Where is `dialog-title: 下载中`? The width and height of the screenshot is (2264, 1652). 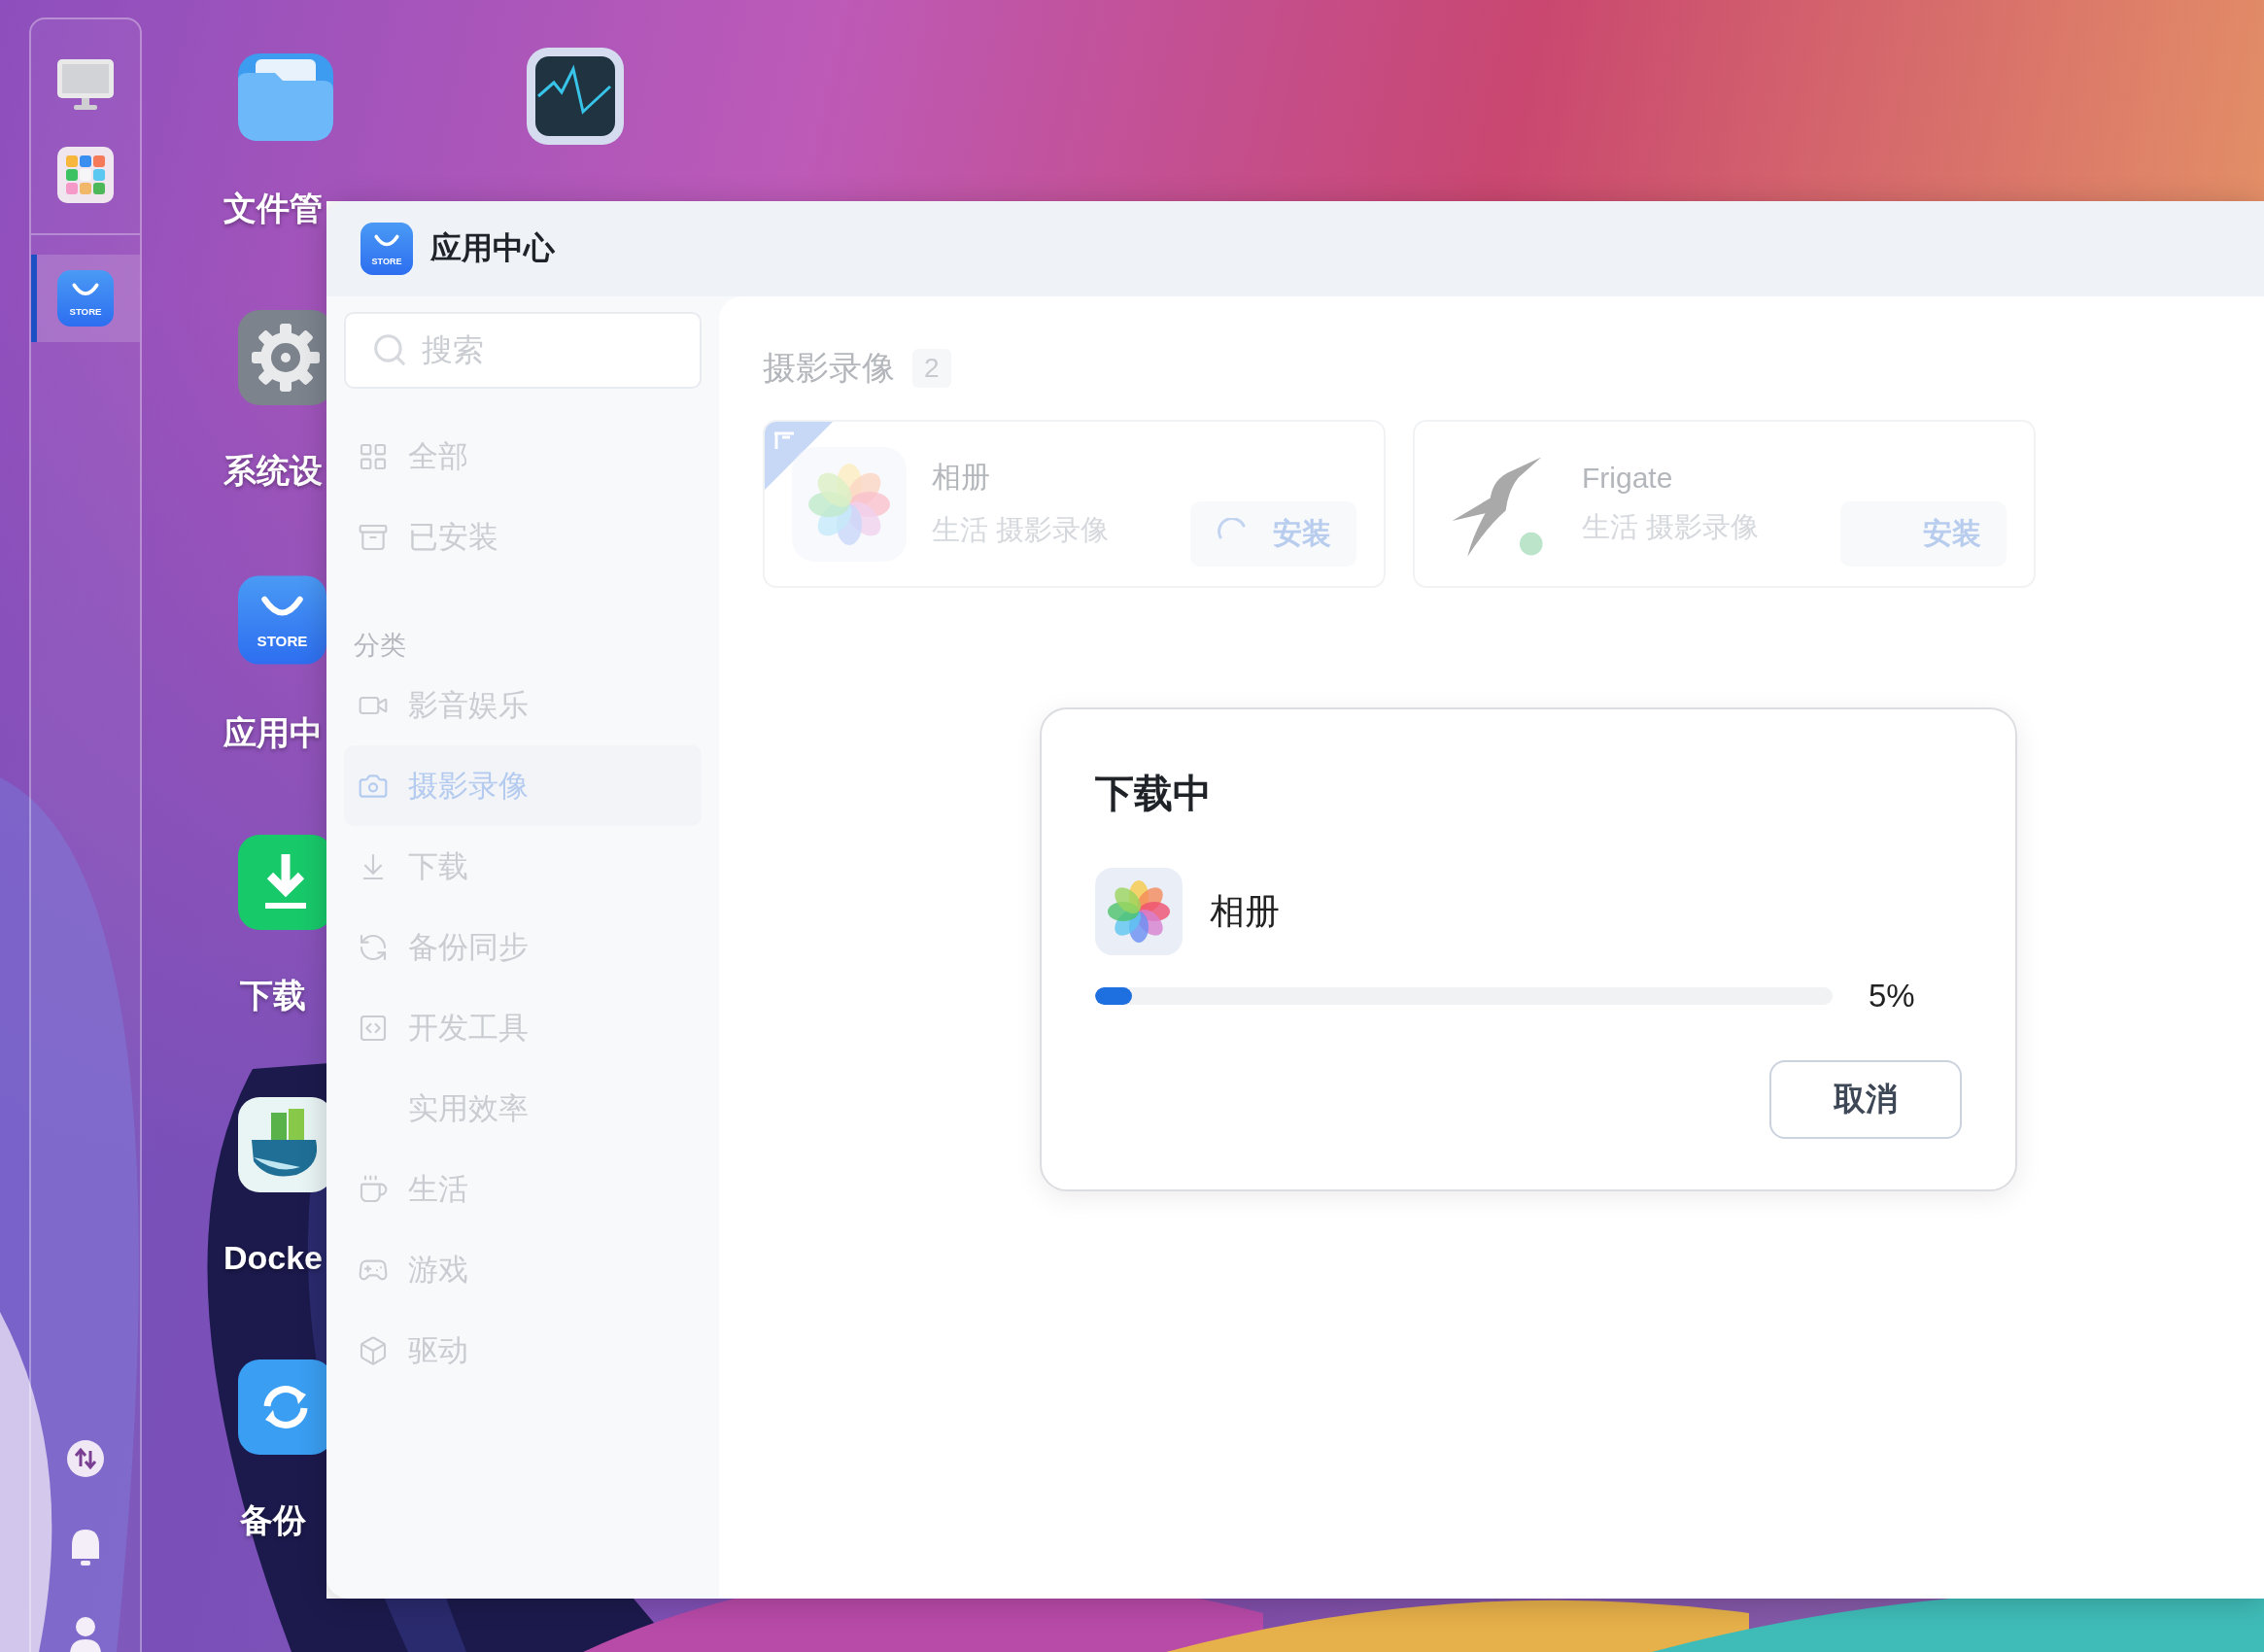 dialog-title: 下载中 is located at coordinates (1154, 794).